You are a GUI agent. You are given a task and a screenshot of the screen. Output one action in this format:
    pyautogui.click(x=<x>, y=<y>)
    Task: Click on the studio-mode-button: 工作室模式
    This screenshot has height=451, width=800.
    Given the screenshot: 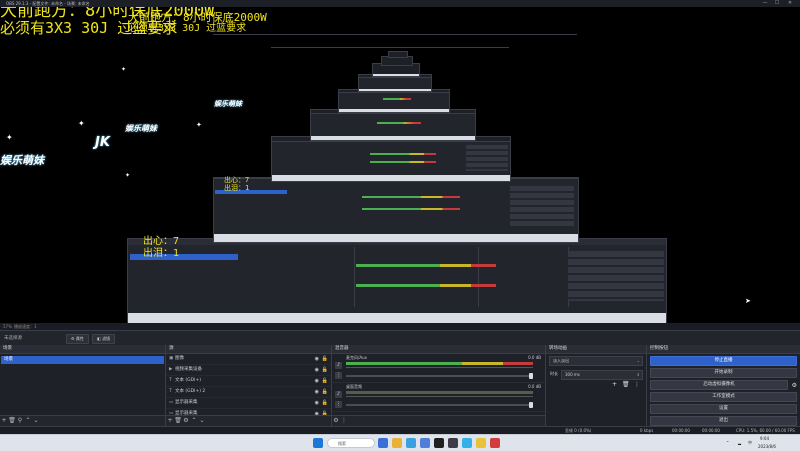 What is the action you would take?
    pyautogui.click(x=723, y=397)
    